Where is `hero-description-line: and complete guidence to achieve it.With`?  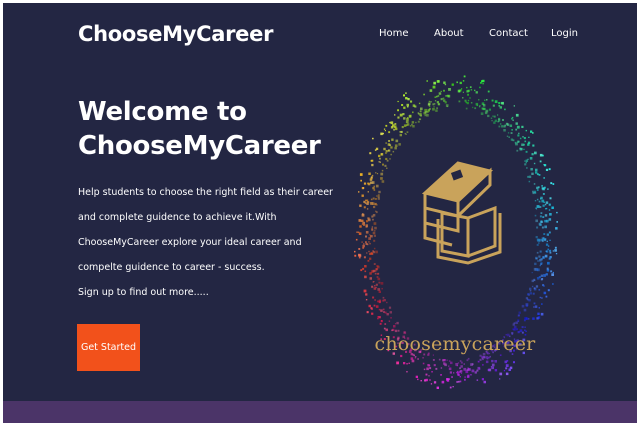 hero-description-line: and complete guidence to achieve it.With is located at coordinates (177, 217).